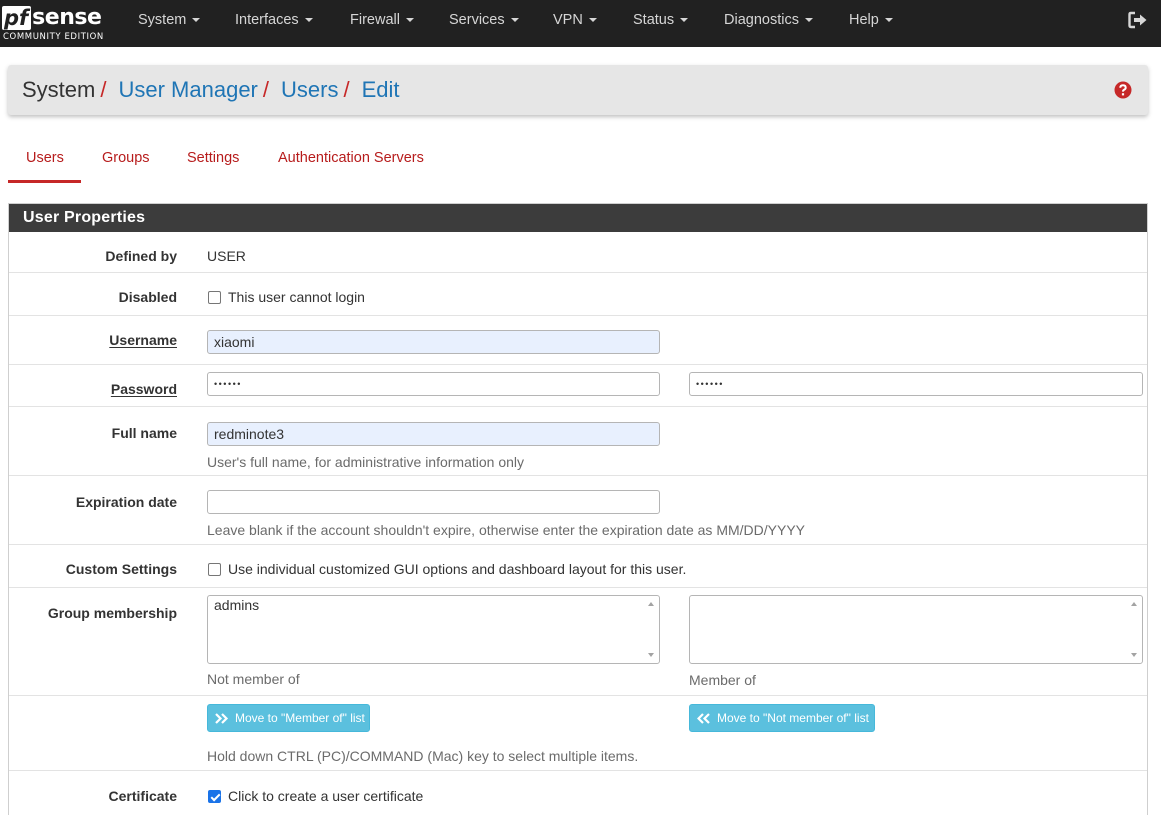  Describe the element at coordinates (187, 89) in the screenshot. I see `breadcrumb-user-manager: User Manager` at that location.